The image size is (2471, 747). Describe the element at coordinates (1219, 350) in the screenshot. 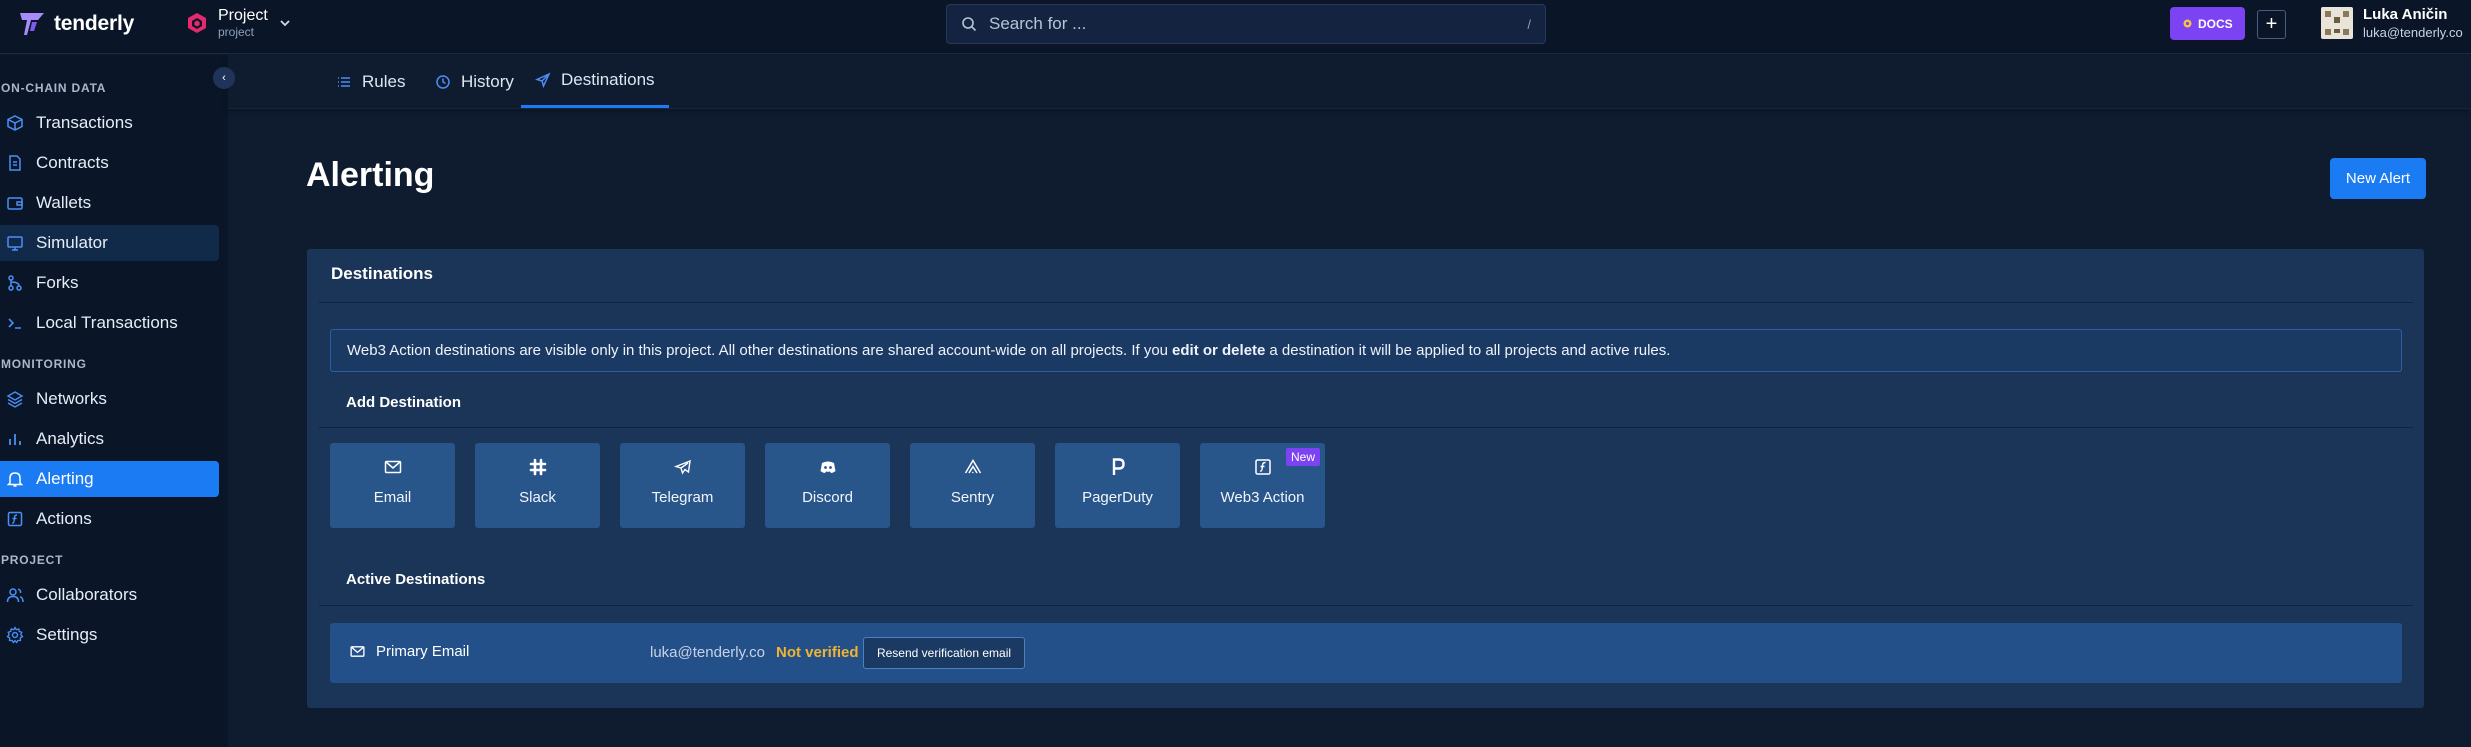

I see `info-text-bold: edit or delete` at that location.